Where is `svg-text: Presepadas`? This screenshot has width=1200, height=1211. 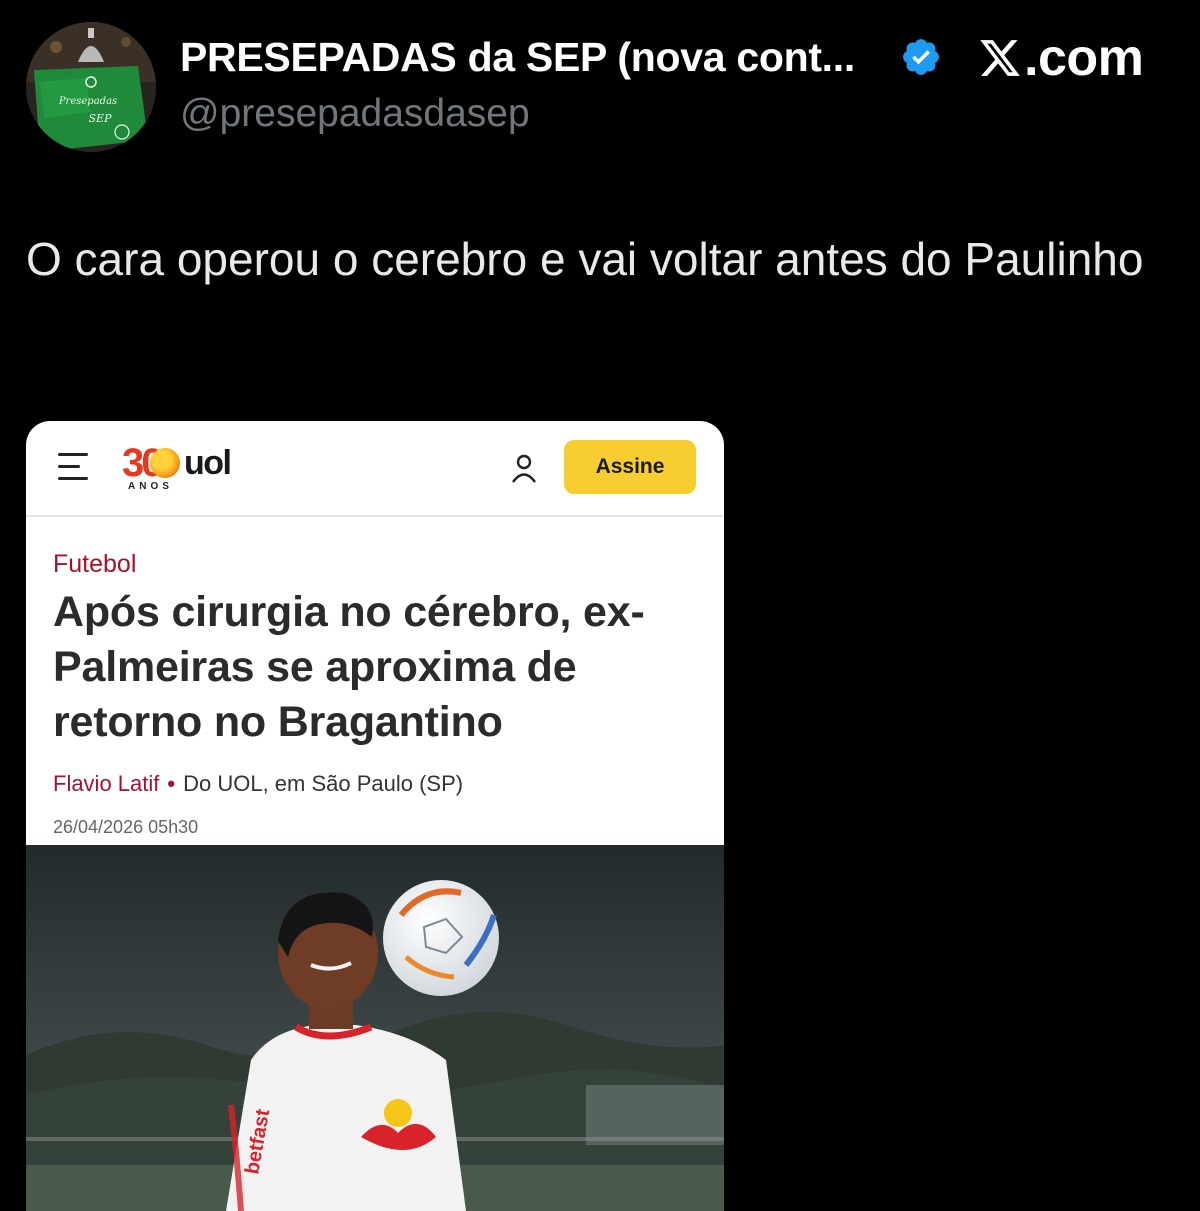 svg-text: Presepadas is located at coordinates (87, 101).